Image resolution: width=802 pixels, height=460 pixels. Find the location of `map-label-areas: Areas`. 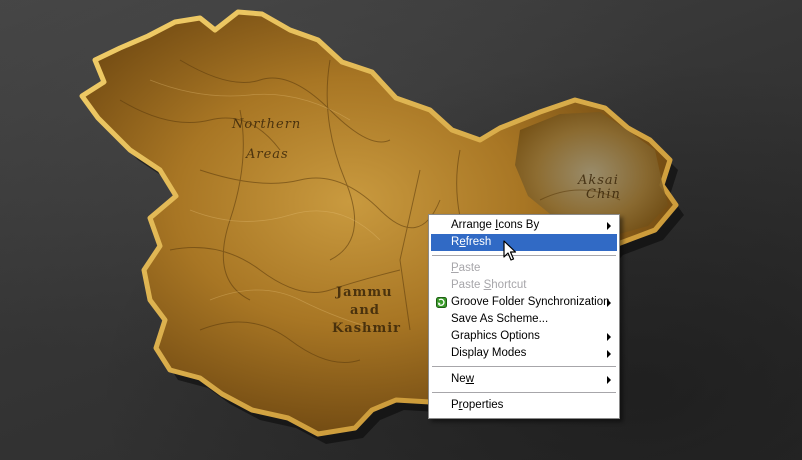

map-label-areas: Areas is located at coordinates (267, 154).